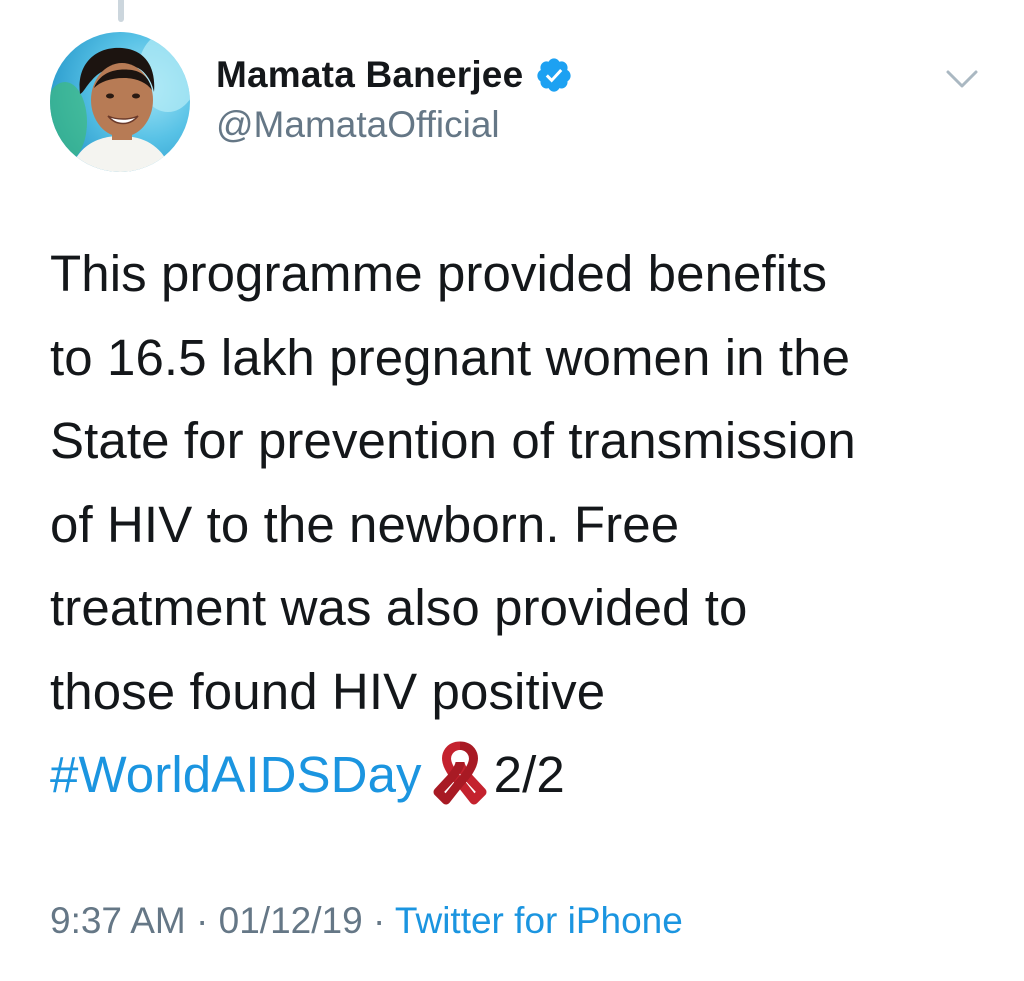  I want to click on author-handle: @MamataOfficial, so click(394, 125).